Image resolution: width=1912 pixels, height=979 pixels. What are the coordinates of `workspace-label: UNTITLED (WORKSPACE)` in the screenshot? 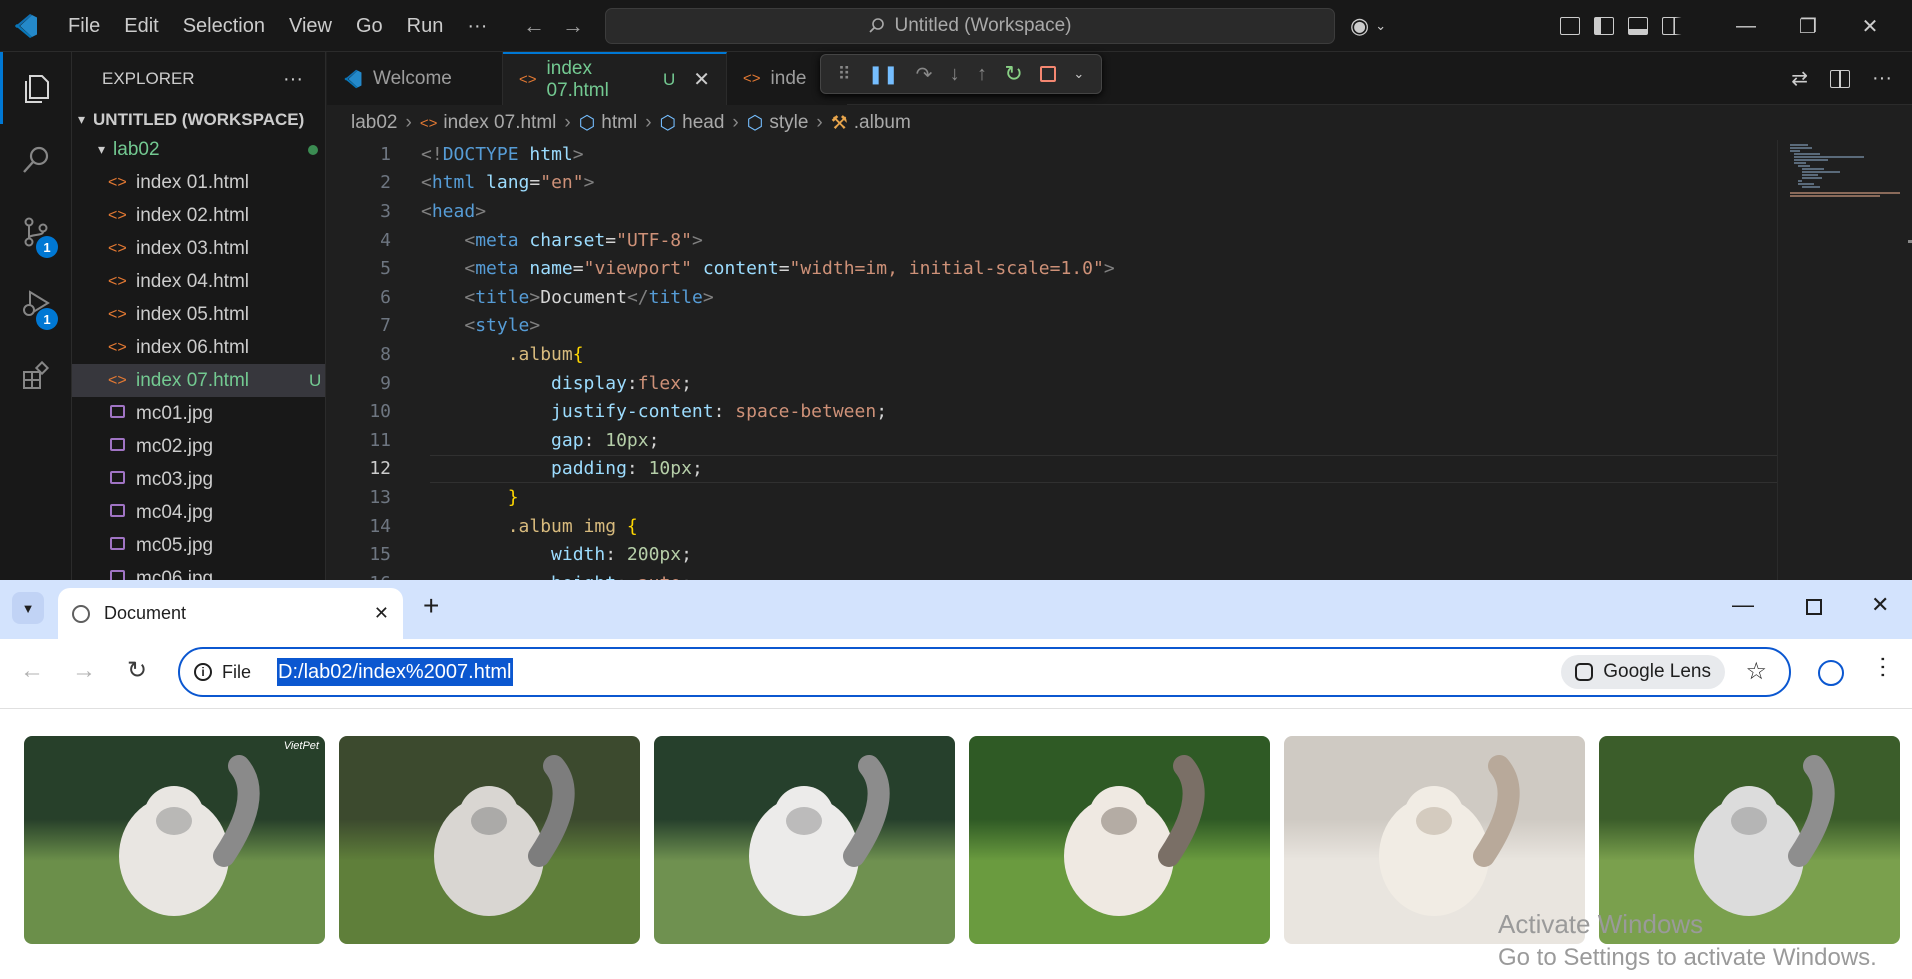 It's located at (199, 119).